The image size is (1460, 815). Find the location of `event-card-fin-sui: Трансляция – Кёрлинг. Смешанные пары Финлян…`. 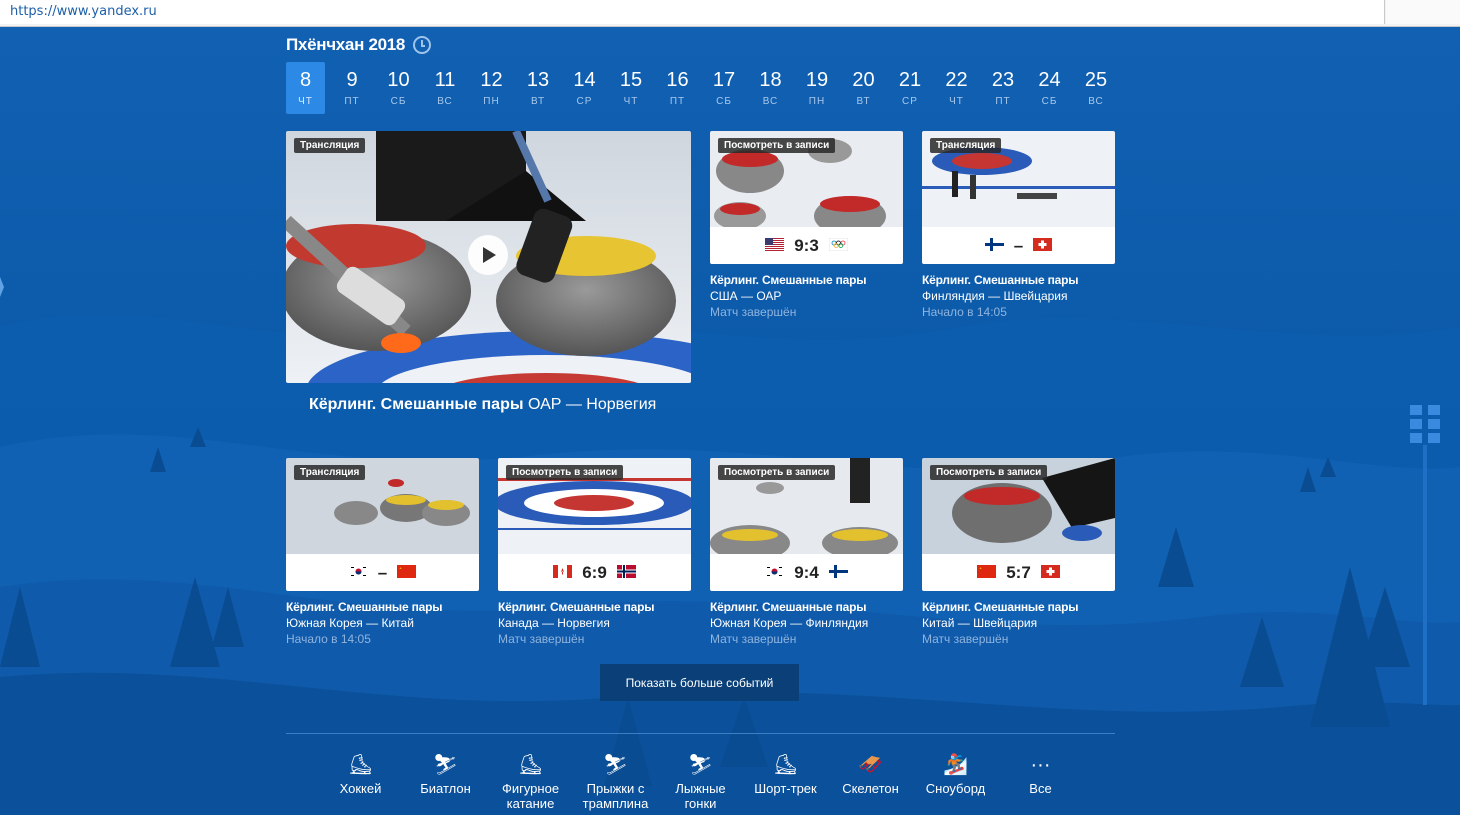

event-card-fin-sui: Трансляция – Кёрлинг. Смешанные пары Финлян… is located at coordinates (1018, 225).